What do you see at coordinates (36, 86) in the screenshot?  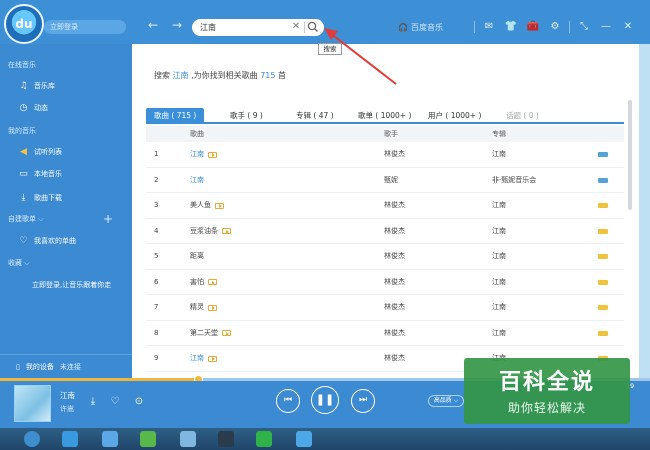 I see `sidebar-item-music-library: ♫ 音乐库` at bounding box center [36, 86].